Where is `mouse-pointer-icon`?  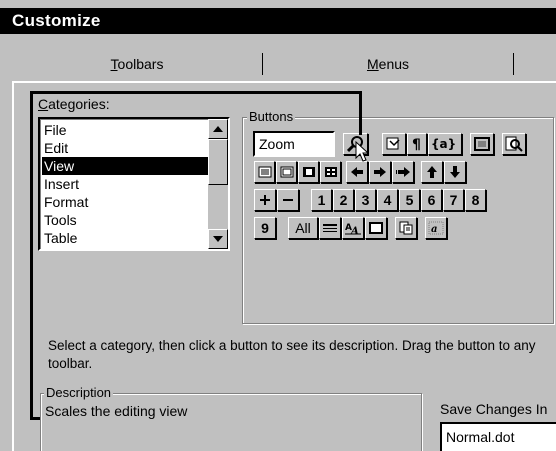 mouse-pointer-icon is located at coordinates (362, 151).